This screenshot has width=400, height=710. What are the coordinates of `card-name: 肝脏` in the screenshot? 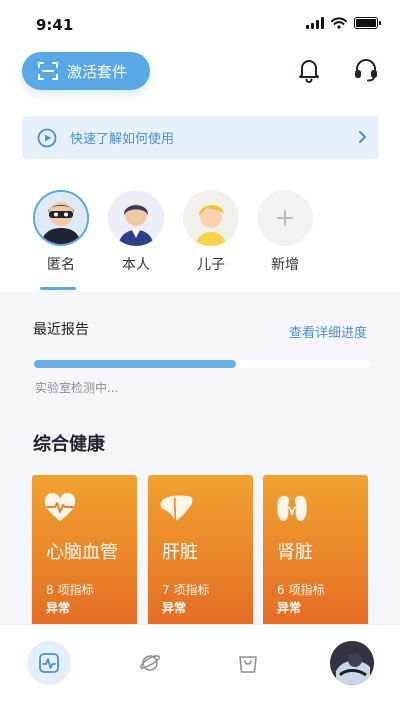 It's located at (180, 552).